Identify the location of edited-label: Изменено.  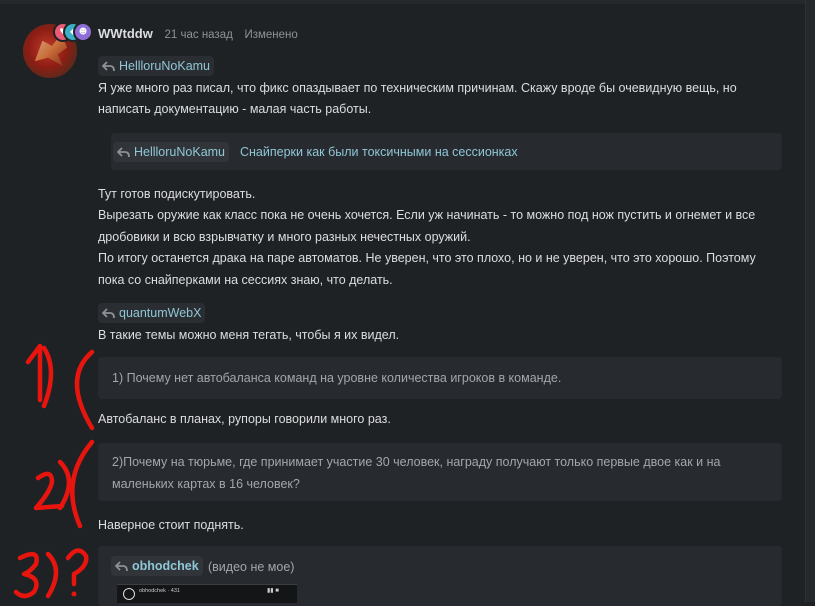
(270, 35).